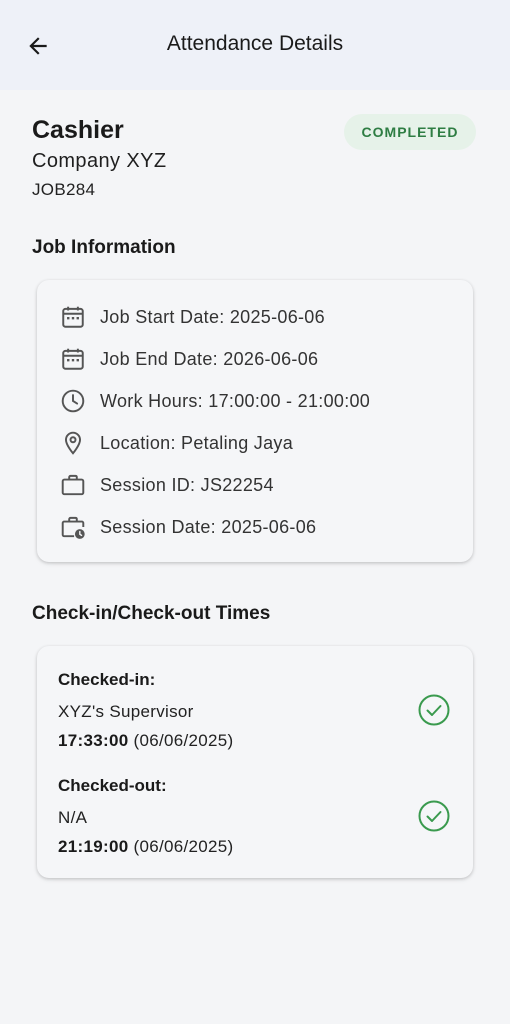 This screenshot has width=510, height=1024. I want to click on session-date-row: Session Date: 2025-06-06, so click(187, 527).